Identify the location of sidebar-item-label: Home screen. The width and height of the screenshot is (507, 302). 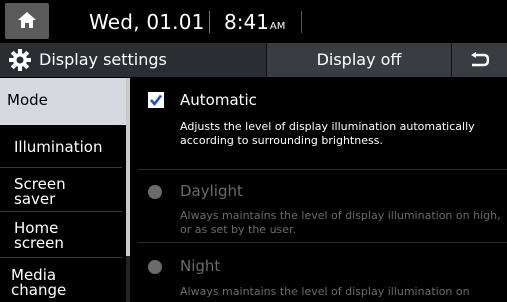
(39, 235).